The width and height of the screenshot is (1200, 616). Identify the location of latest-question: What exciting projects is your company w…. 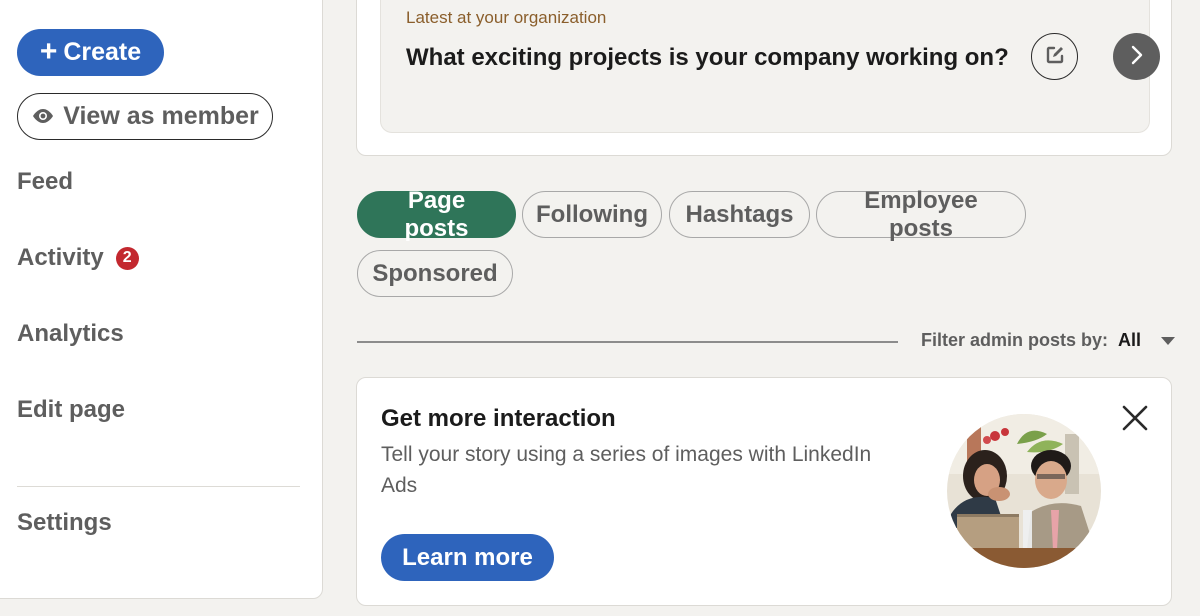
(707, 57).